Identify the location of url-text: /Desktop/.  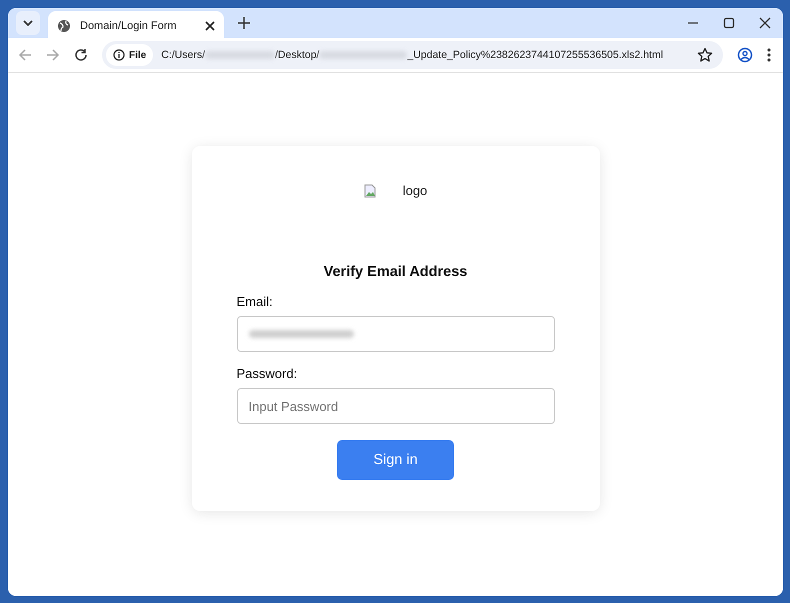
(297, 55).